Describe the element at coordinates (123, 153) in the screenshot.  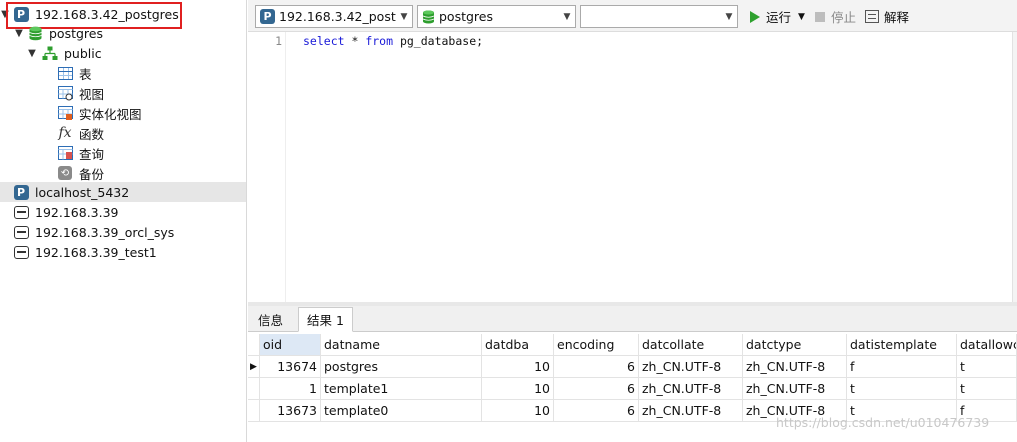
I see `tree-item-queries: 查询` at that location.